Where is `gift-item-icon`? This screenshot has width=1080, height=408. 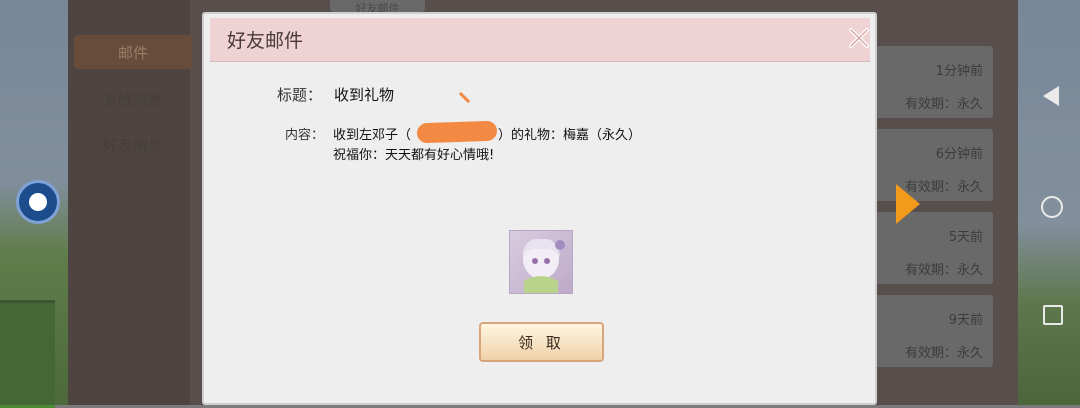
gift-item-icon is located at coordinates (541, 262).